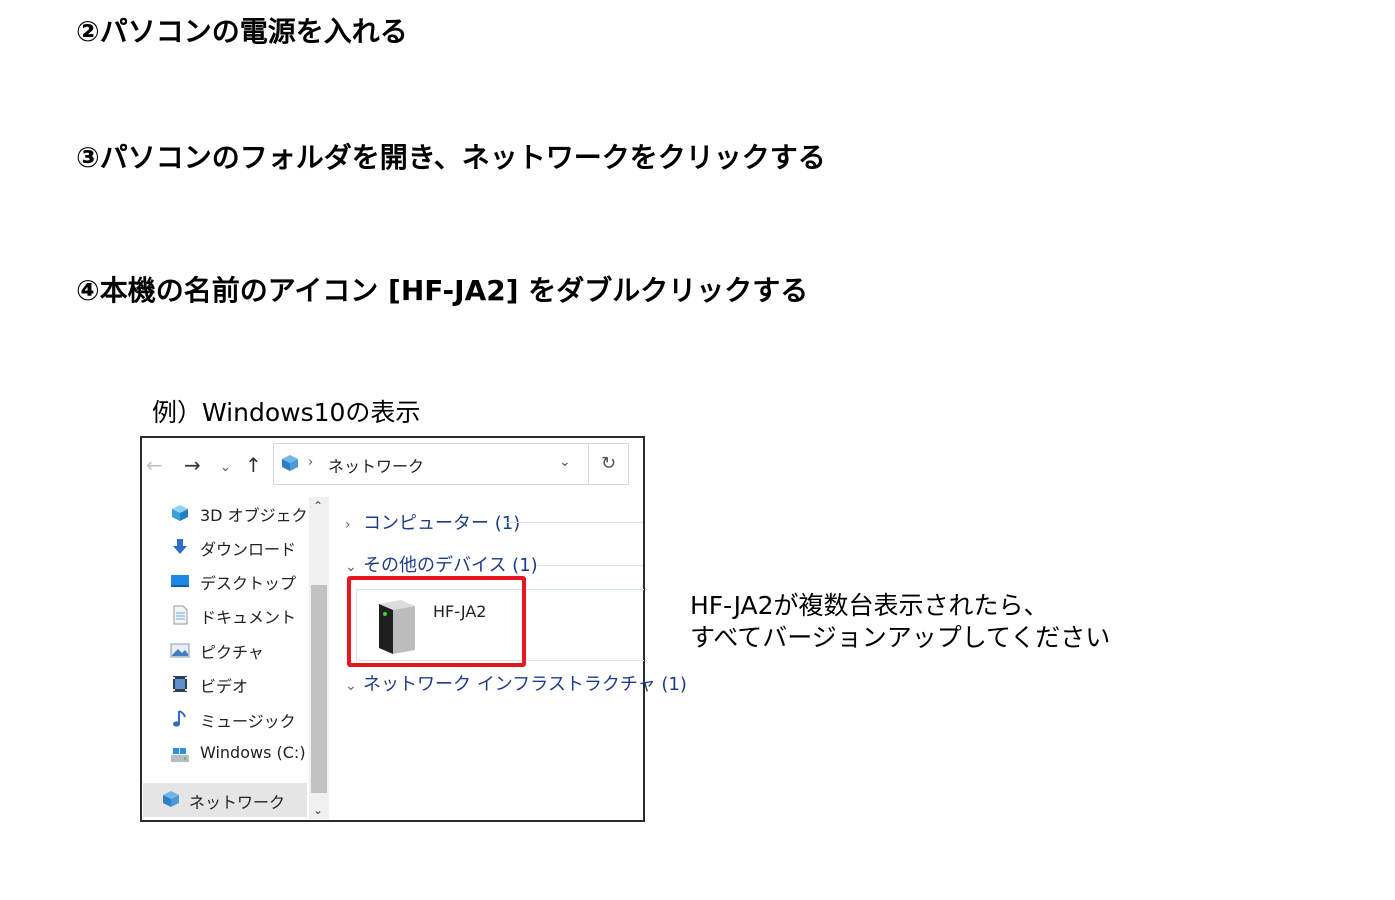  What do you see at coordinates (242, 31) in the screenshot?
I see `step-2-instruction: ②パソコンの電源を入れる` at bounding box center [242, 31].